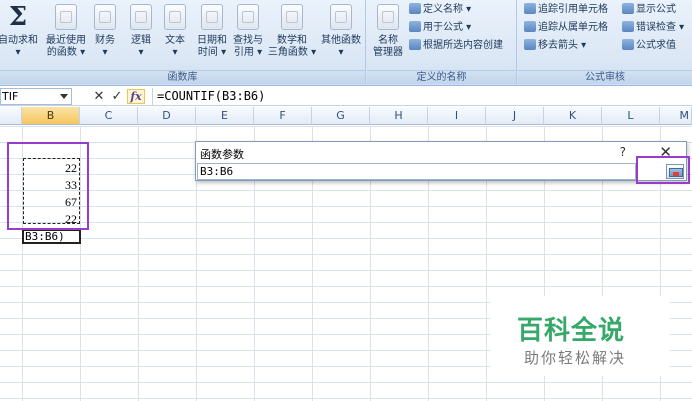 Image resolution: width=692 pixels, height=401 pixels. Describe the element at coordinates (136, 96) in the screenshot. I see `insert-function-icon: fx` at that location.